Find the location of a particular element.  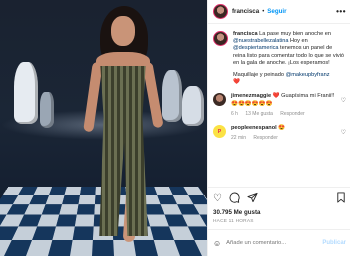

post-header: francisca • Seguir ••• is located at coordinates (279, 12).